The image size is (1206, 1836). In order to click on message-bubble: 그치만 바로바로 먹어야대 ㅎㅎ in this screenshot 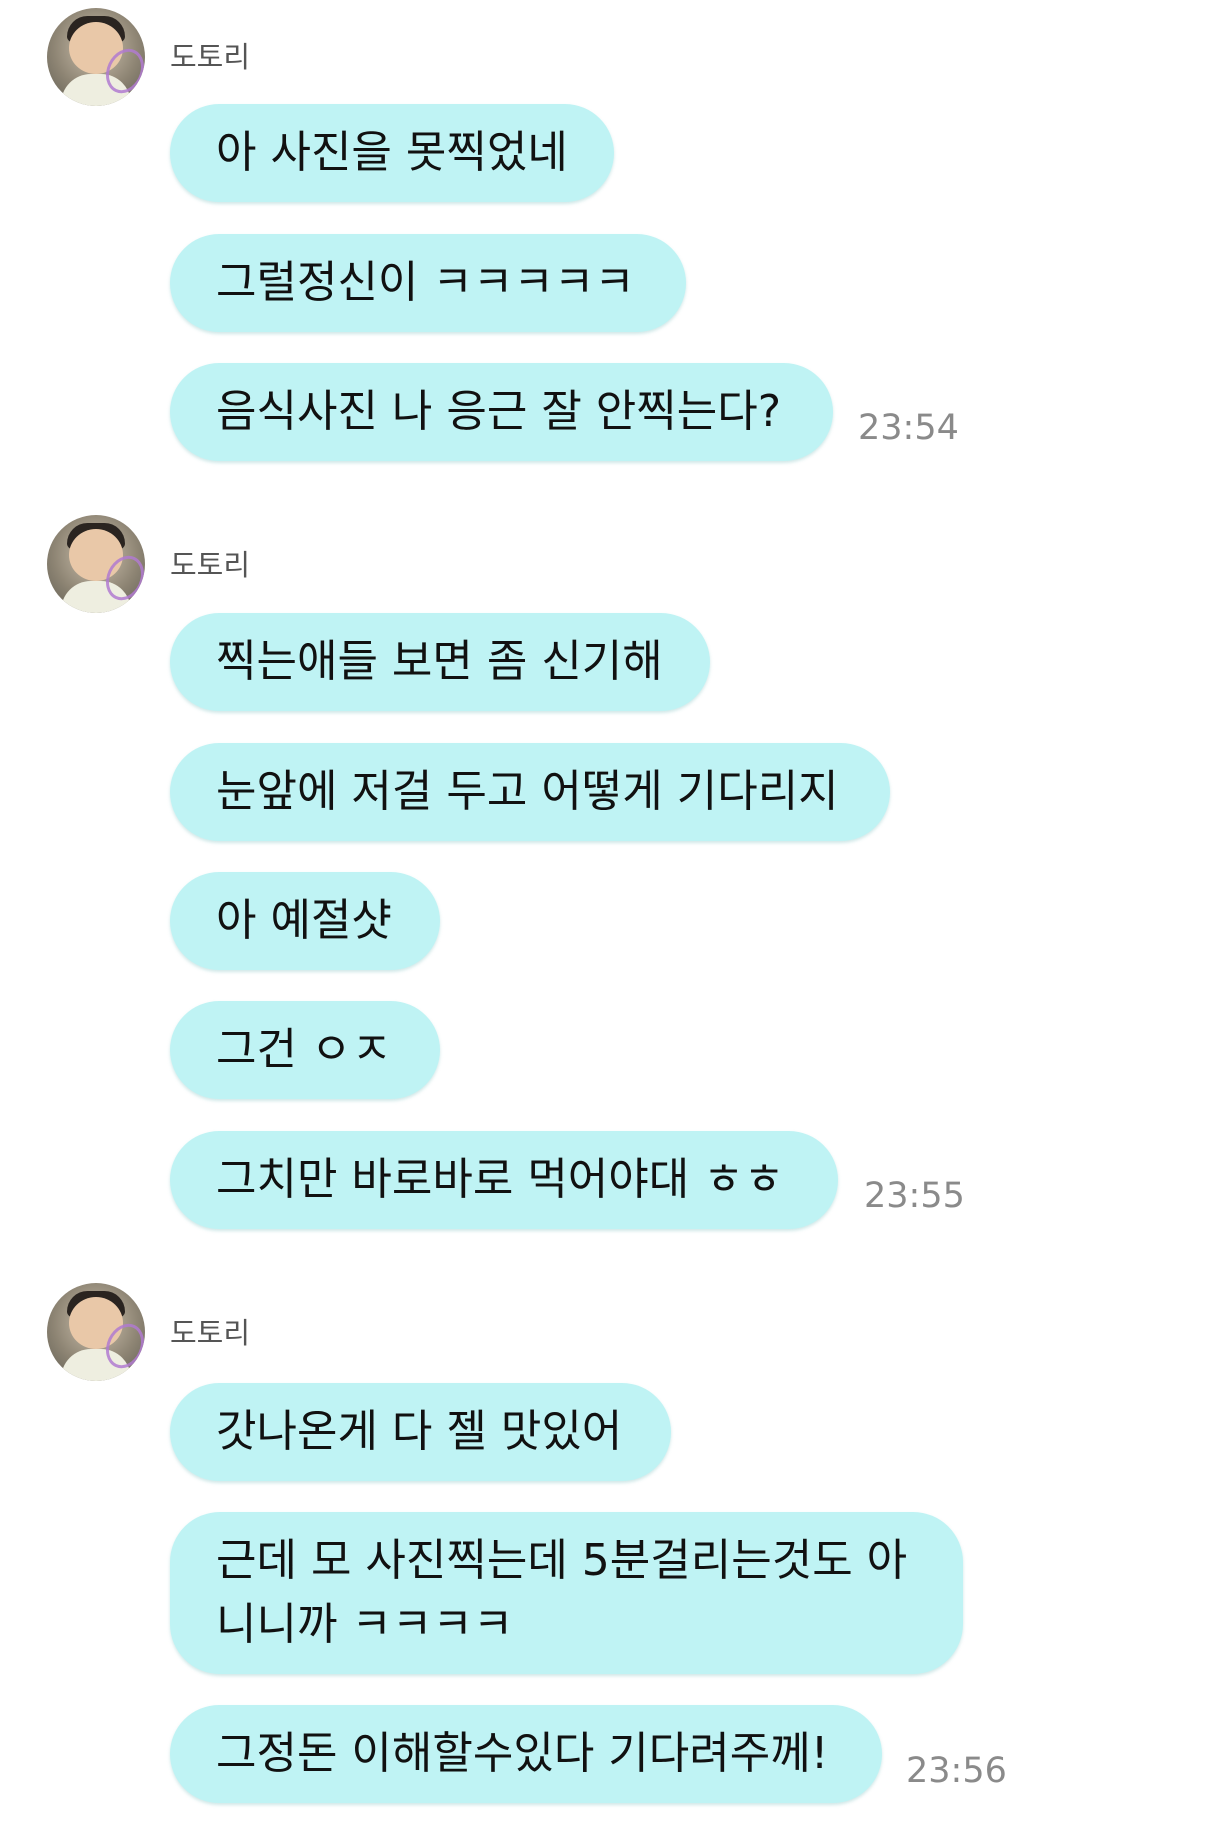, I will do `click(504, 1180)`.